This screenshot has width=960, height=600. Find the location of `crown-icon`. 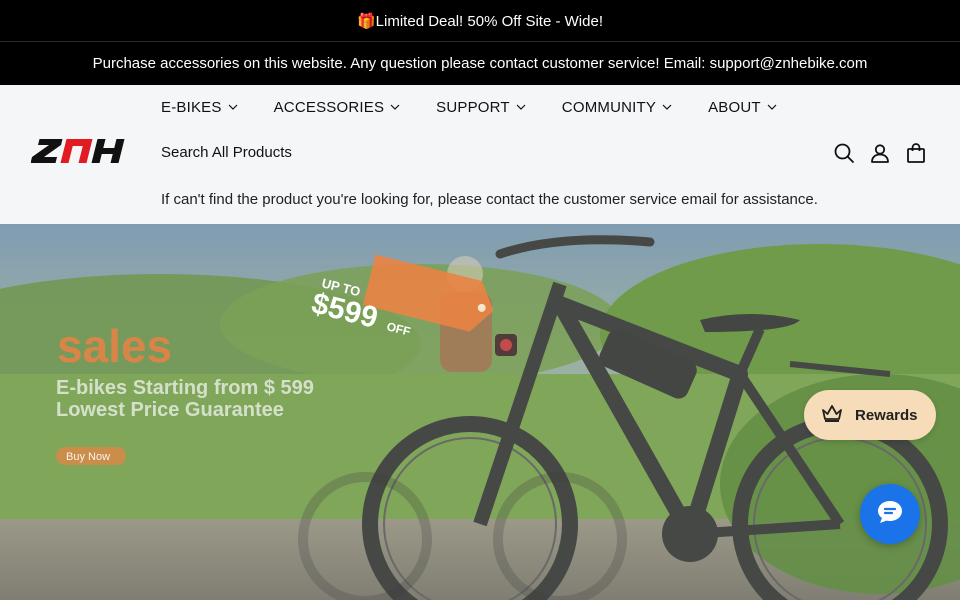

crown-icon is located at coordinates (832, 415).